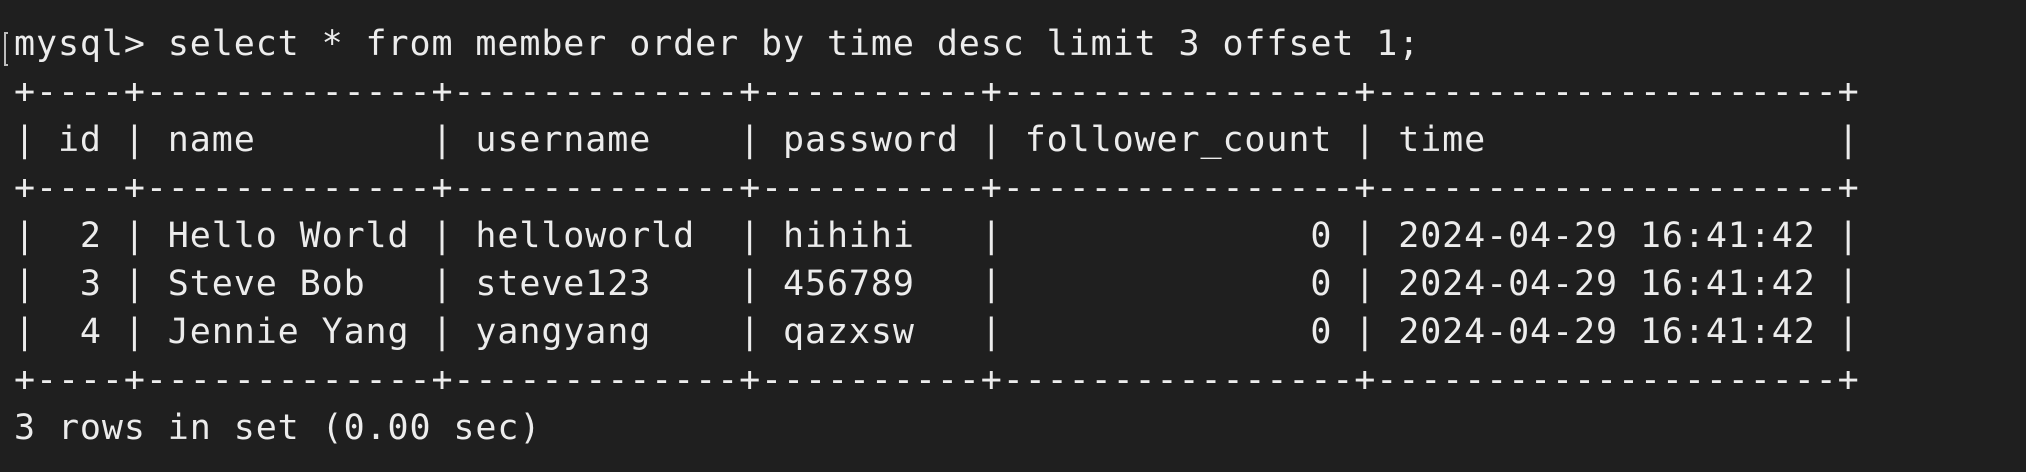 The image size is (2026, 472). Describe the element at coordinates (91, 44) in the screenshot. I see `mysql-prompt: mysql>` at that location.